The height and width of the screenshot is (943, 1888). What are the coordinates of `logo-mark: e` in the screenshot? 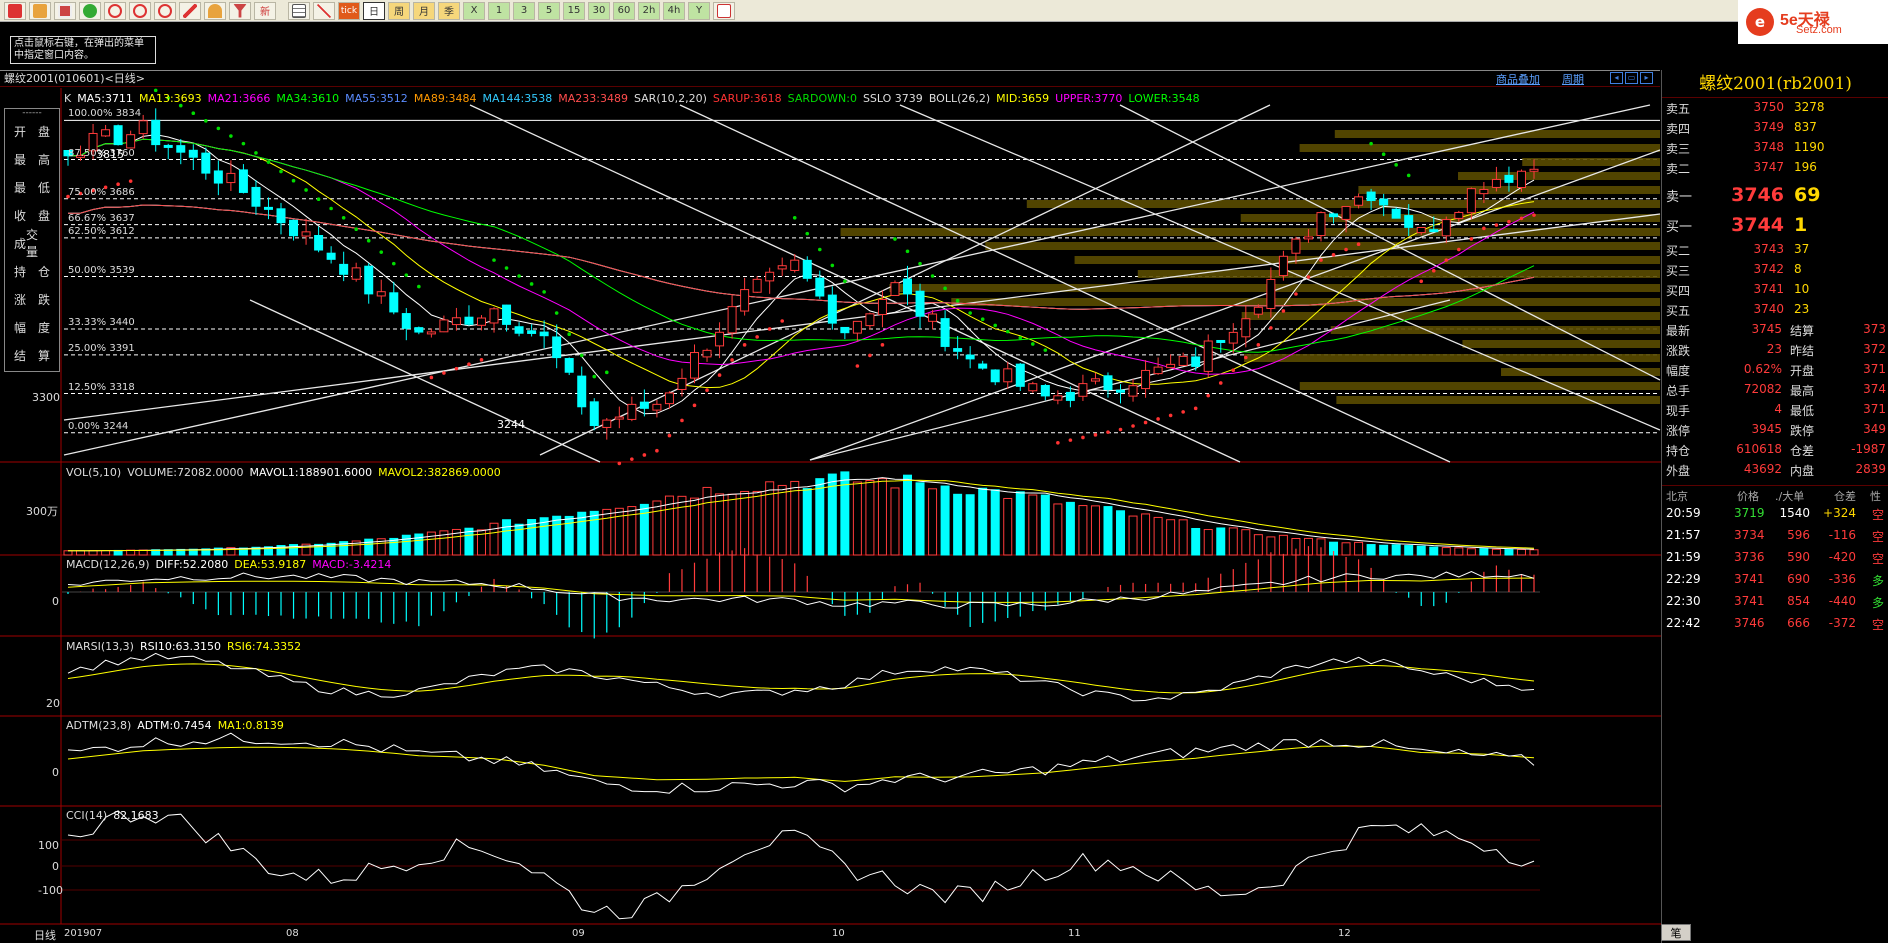 It's located at (1760, 22).